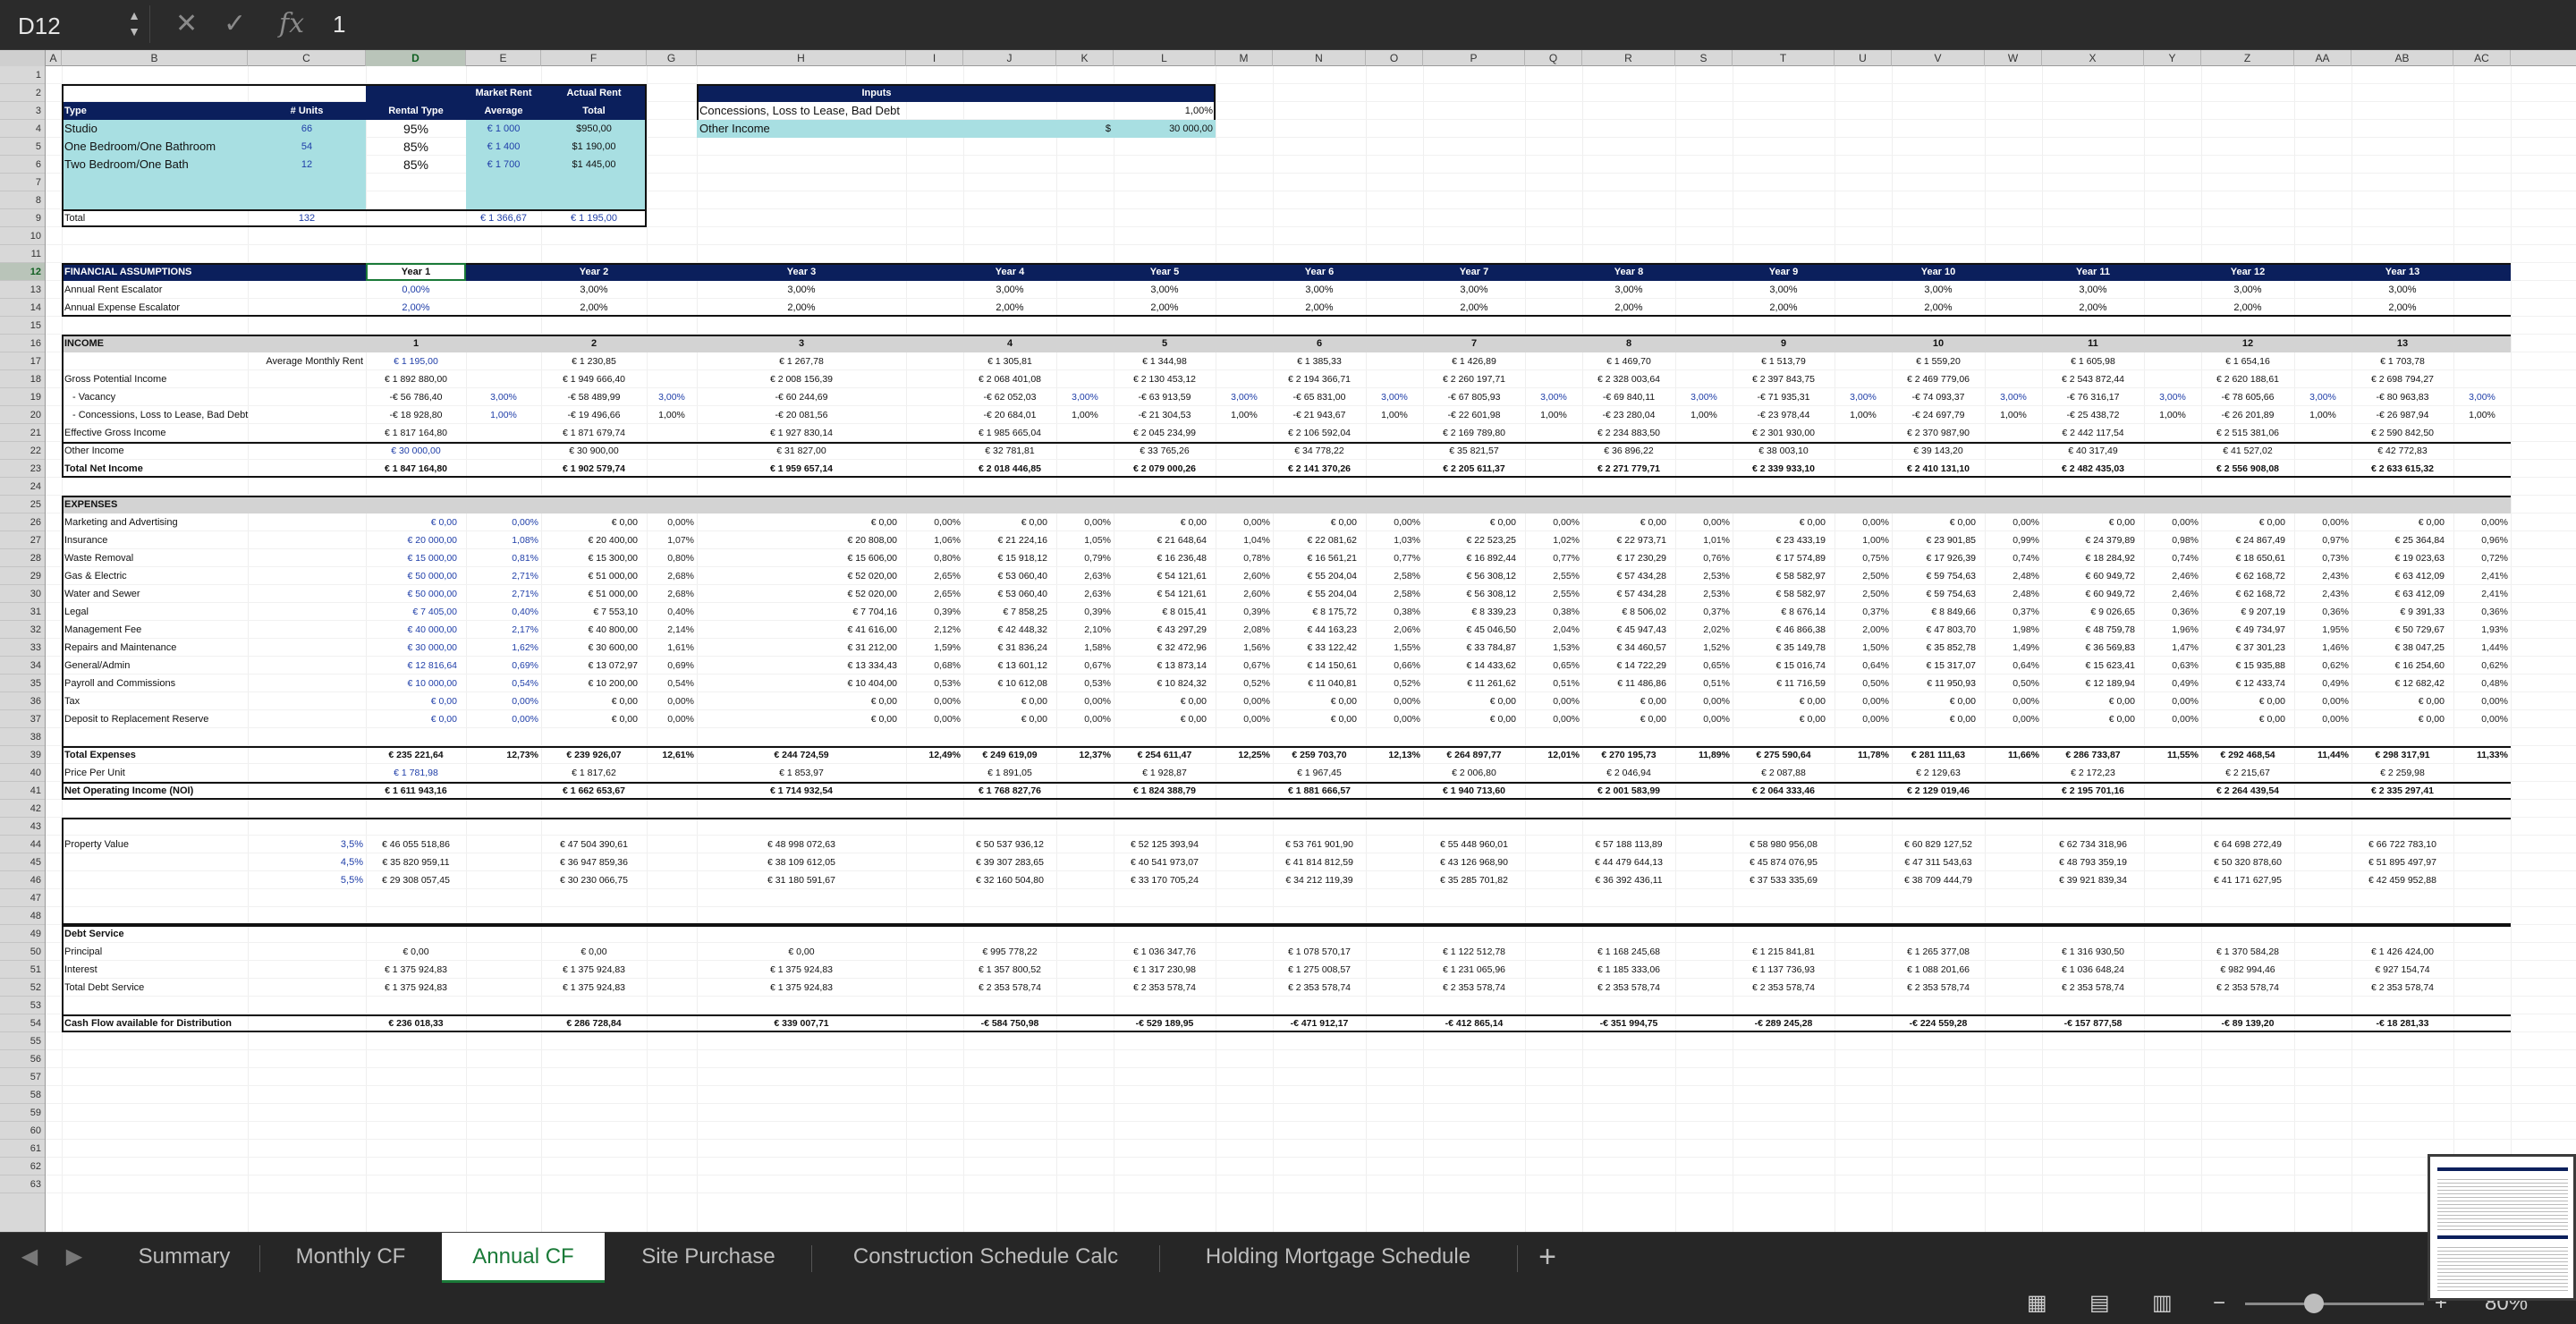  Describe the element at coordinates (594, 58) in the screenshot. I see `column-header: F` at that location.